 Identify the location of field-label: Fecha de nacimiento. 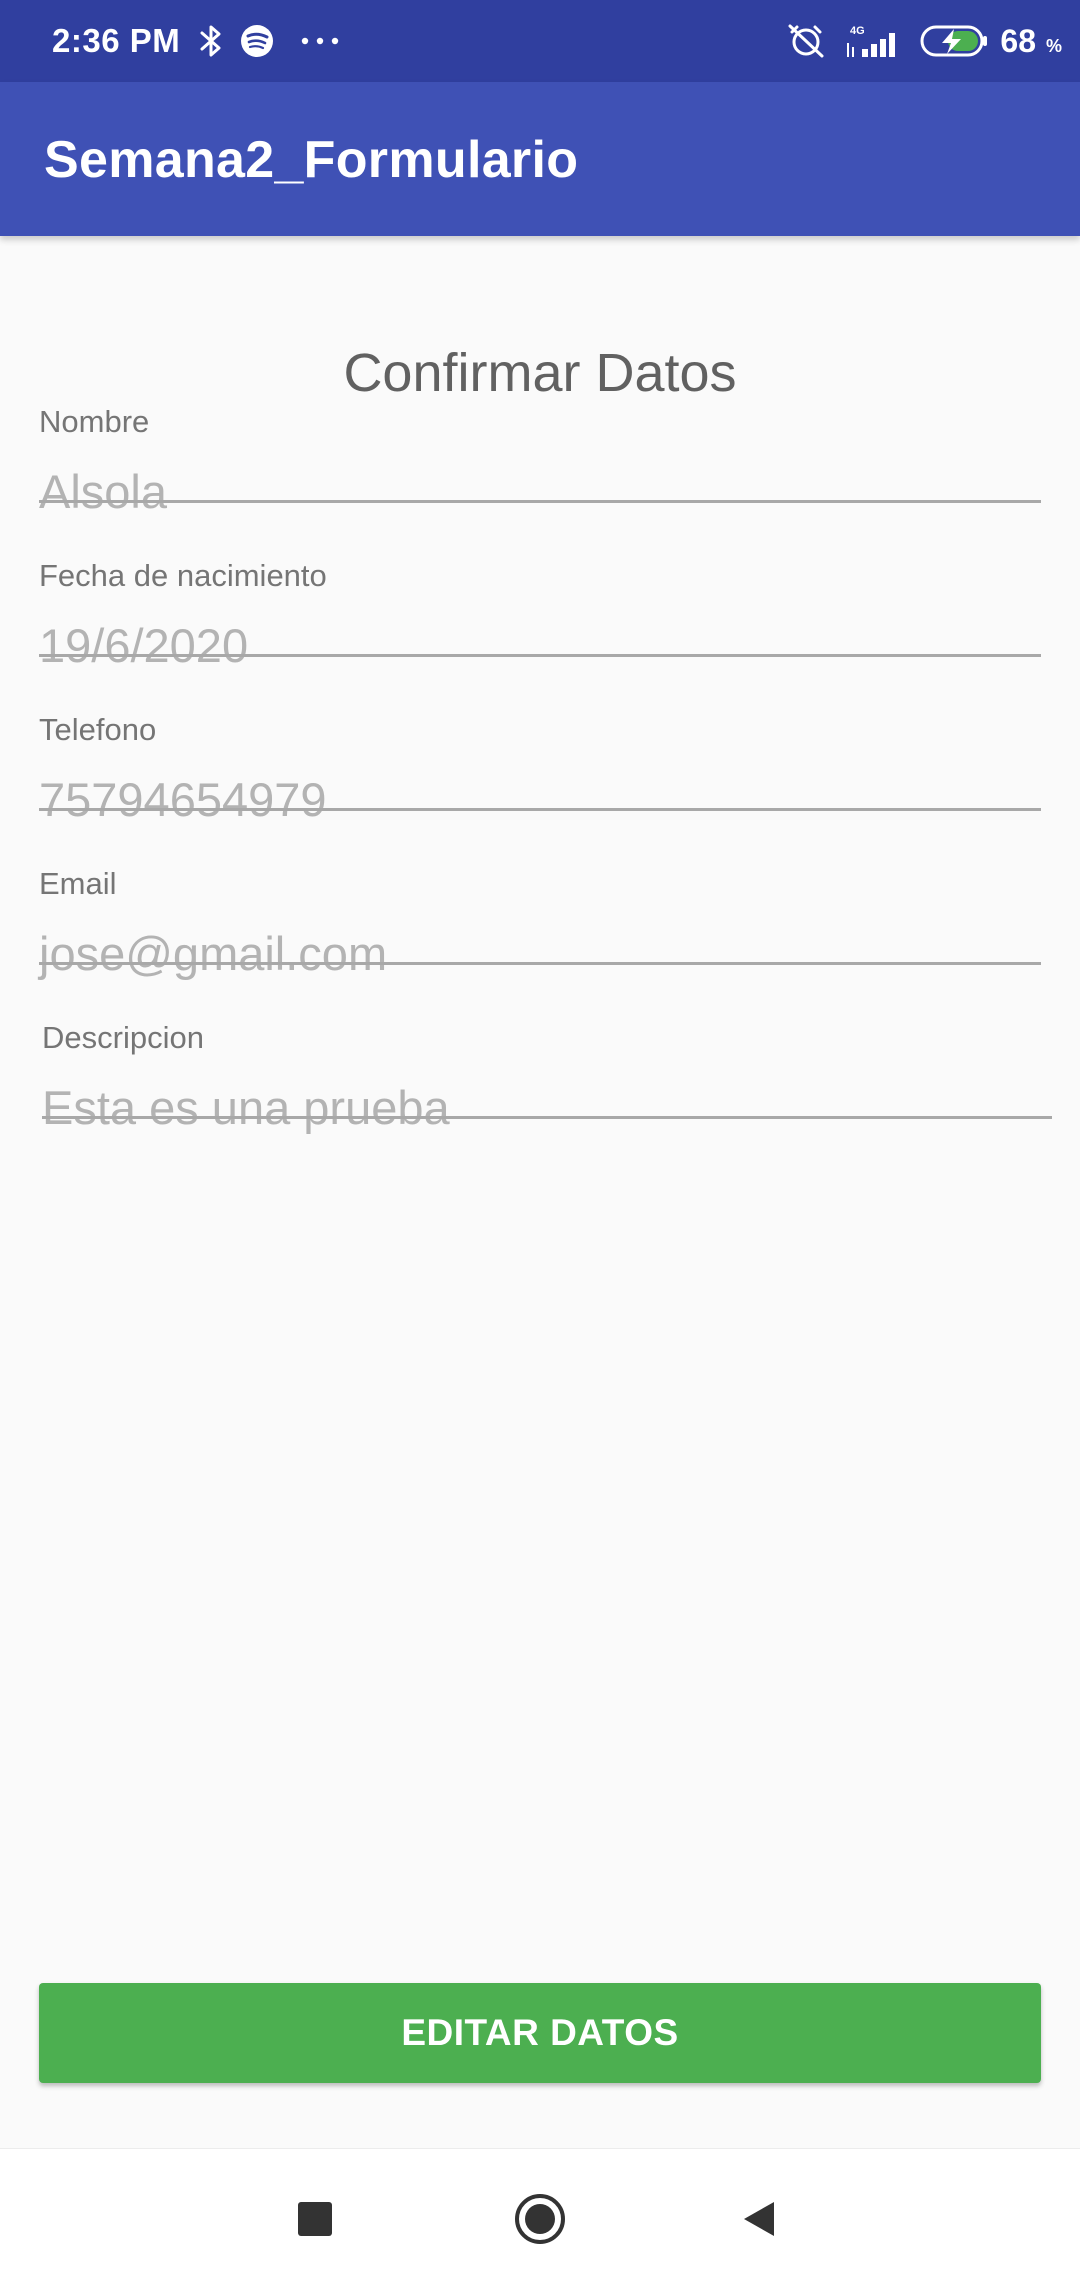
(183, 575).